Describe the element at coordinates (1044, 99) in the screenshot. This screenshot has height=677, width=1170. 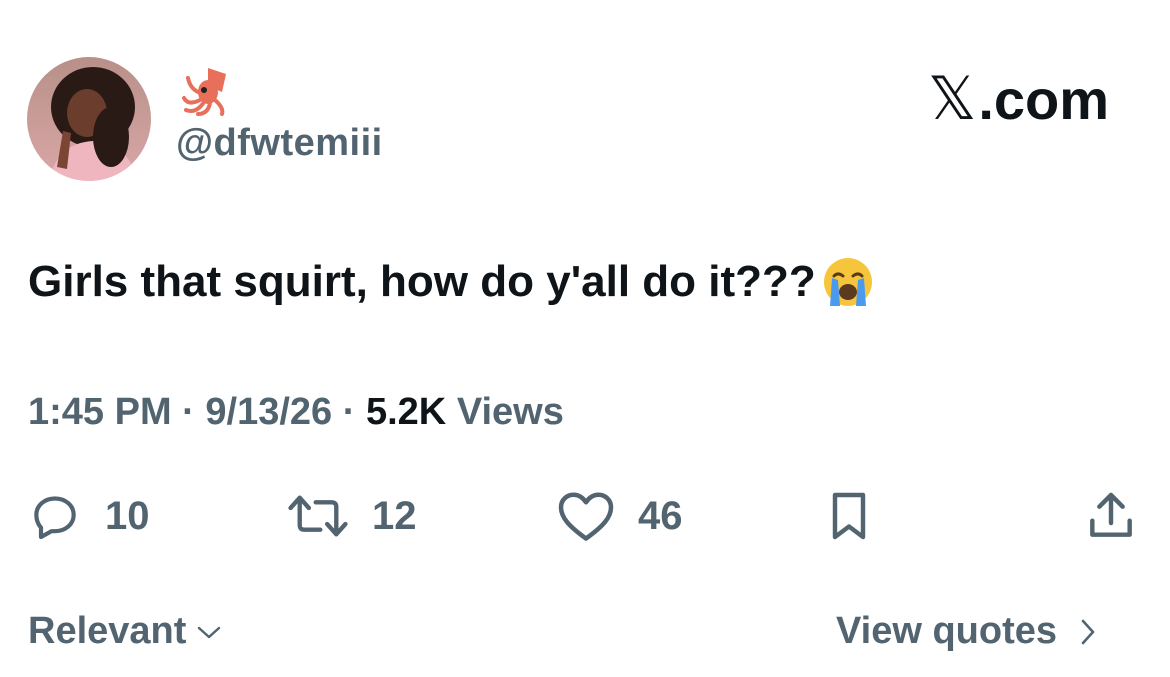
I see `x-brand-text: .com` at that location.